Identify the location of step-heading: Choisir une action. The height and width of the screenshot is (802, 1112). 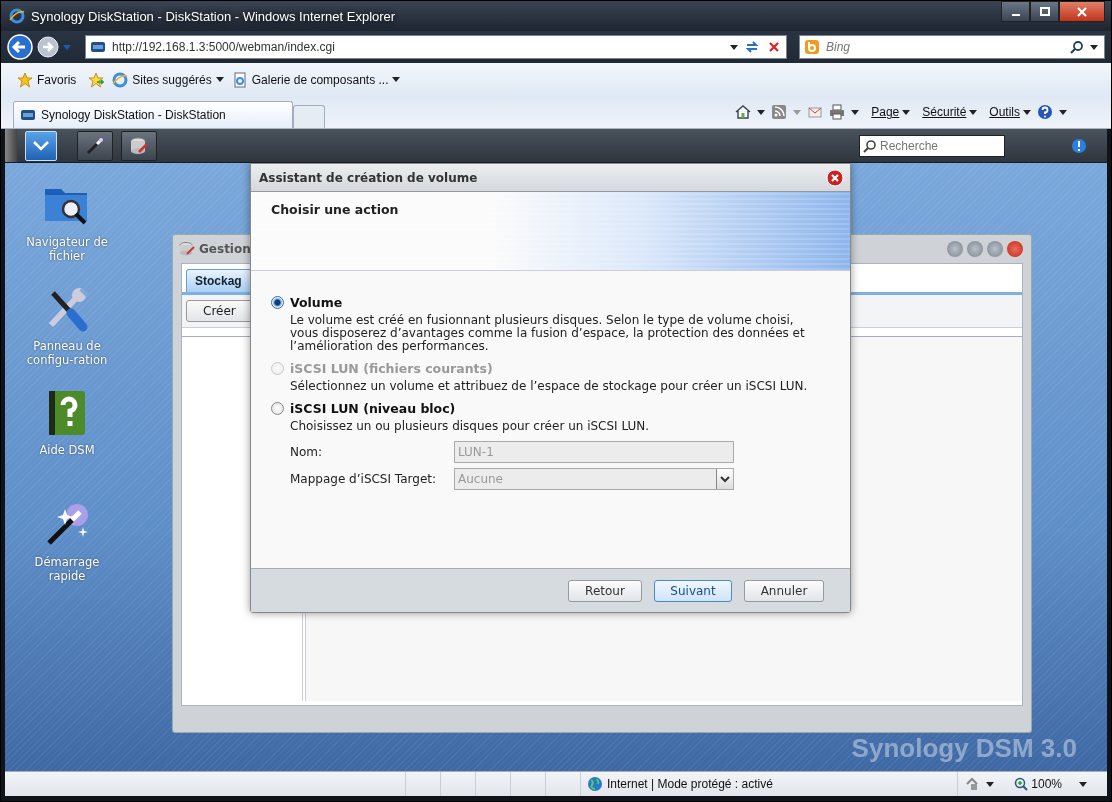
(335, 209).